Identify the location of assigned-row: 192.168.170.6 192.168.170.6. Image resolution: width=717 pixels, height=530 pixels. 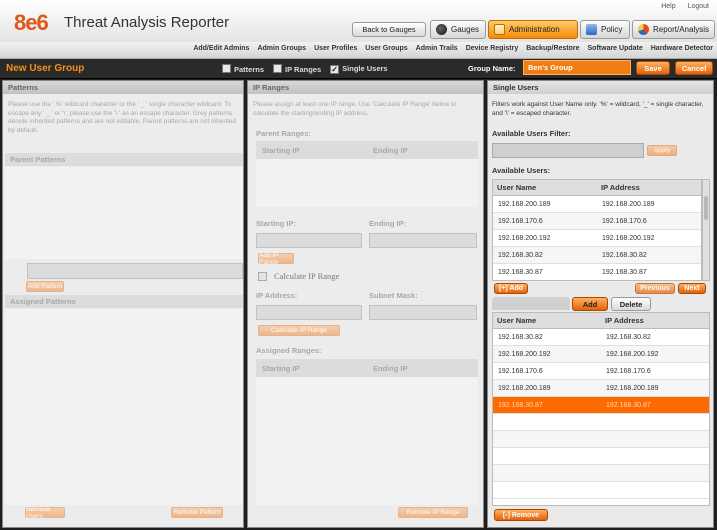
(601, 371).